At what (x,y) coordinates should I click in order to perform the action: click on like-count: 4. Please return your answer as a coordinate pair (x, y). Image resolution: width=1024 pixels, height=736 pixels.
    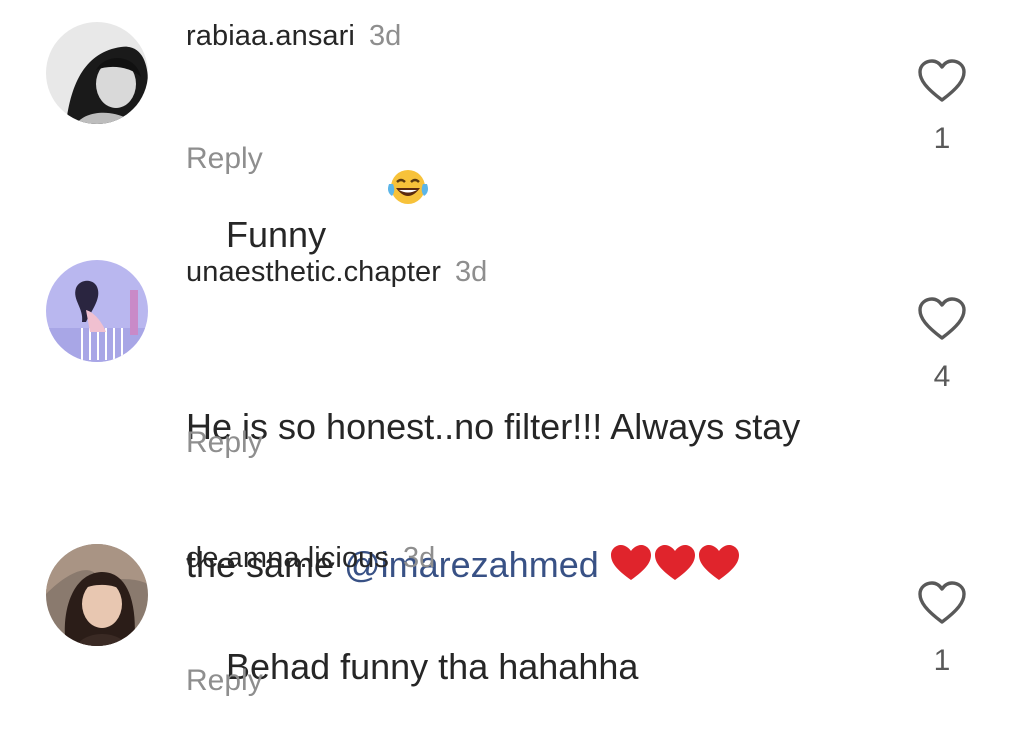
    Looking at the image, I should click on (942, 376).